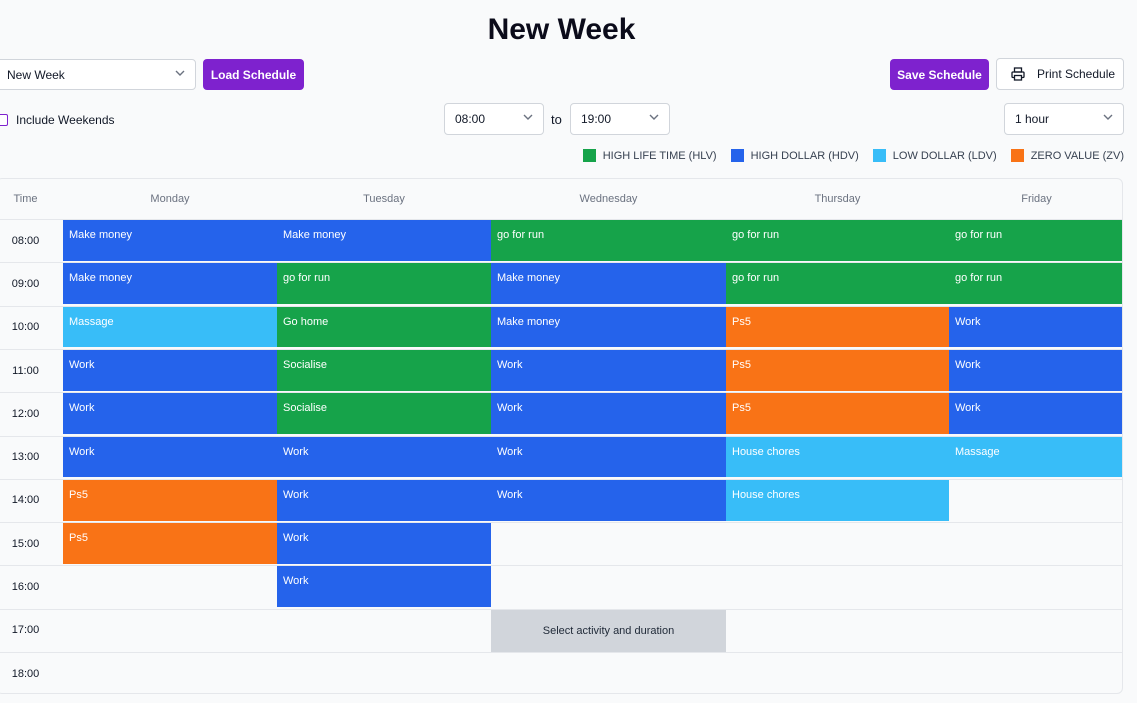  Describe the element at coordinates (65, 120) in the screenshot. I see `include-weekends-label: Include Weekends` at that location.